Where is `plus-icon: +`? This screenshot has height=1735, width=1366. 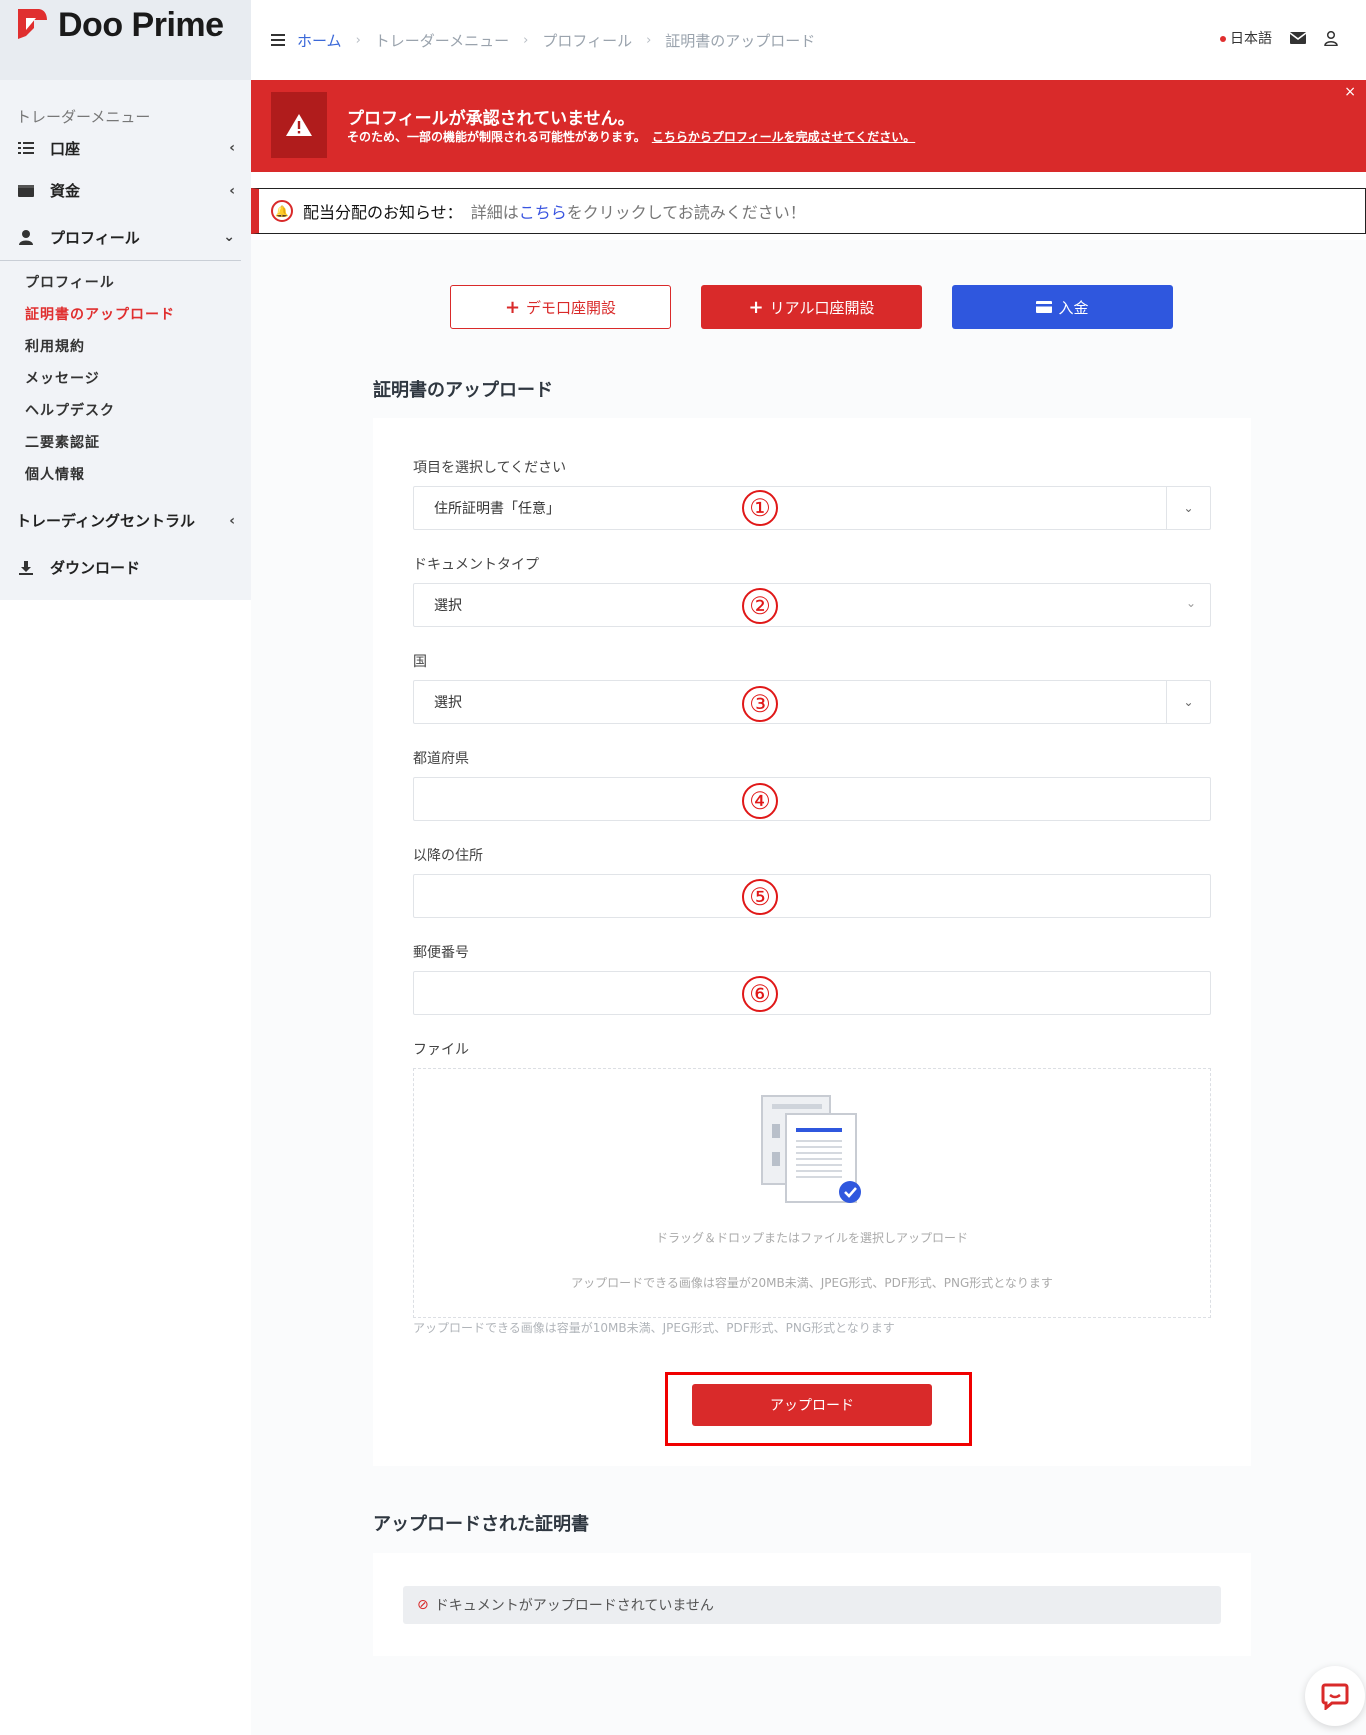
plus-icon: + is located at coordinates (756, 307).